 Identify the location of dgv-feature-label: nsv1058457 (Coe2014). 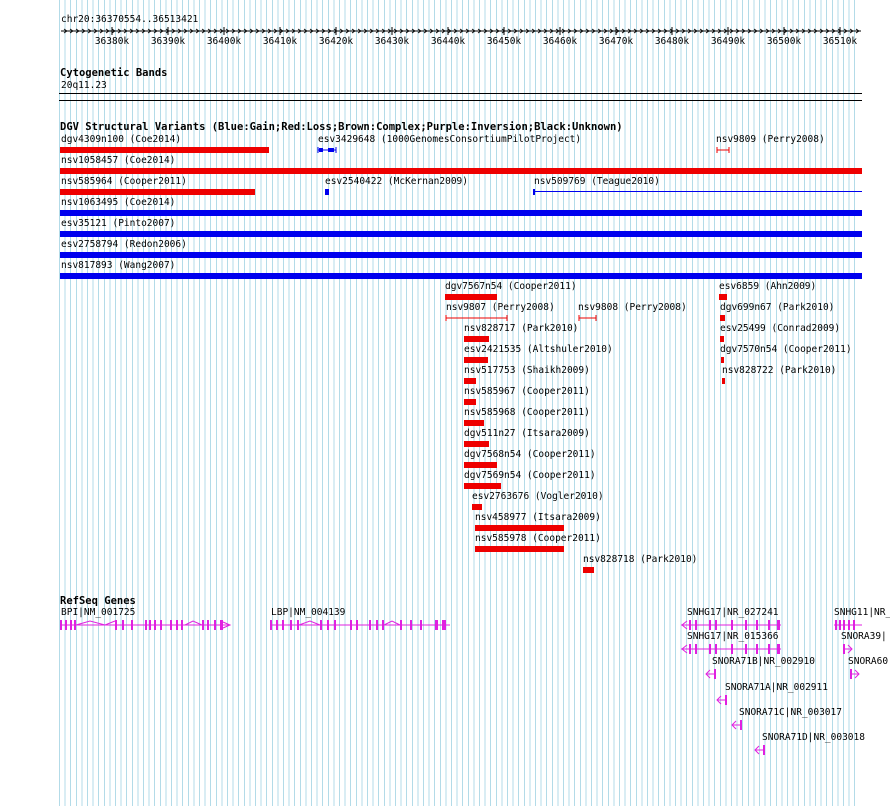
(118, 161).